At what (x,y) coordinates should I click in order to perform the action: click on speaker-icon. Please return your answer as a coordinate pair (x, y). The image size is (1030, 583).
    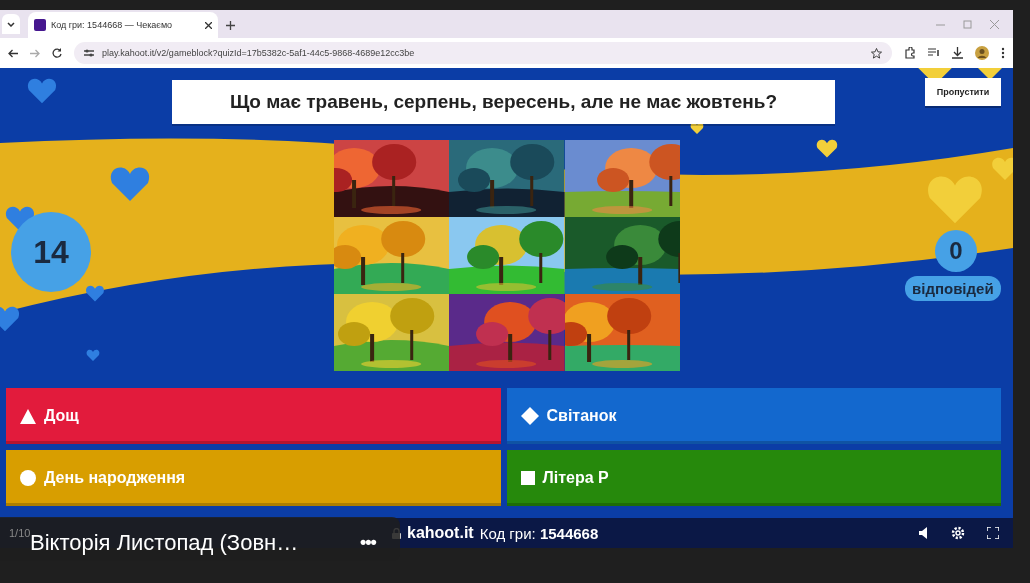
    Looking at the image, I should click on (924, 533).